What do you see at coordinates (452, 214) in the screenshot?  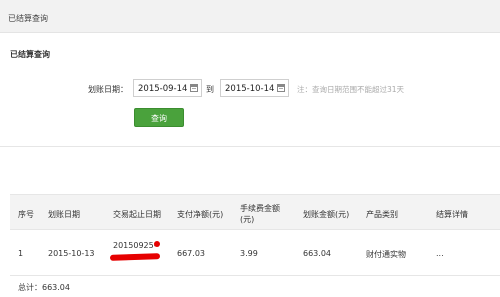 I see `col-detail: 结算详情` at bounding box center [452, 214].